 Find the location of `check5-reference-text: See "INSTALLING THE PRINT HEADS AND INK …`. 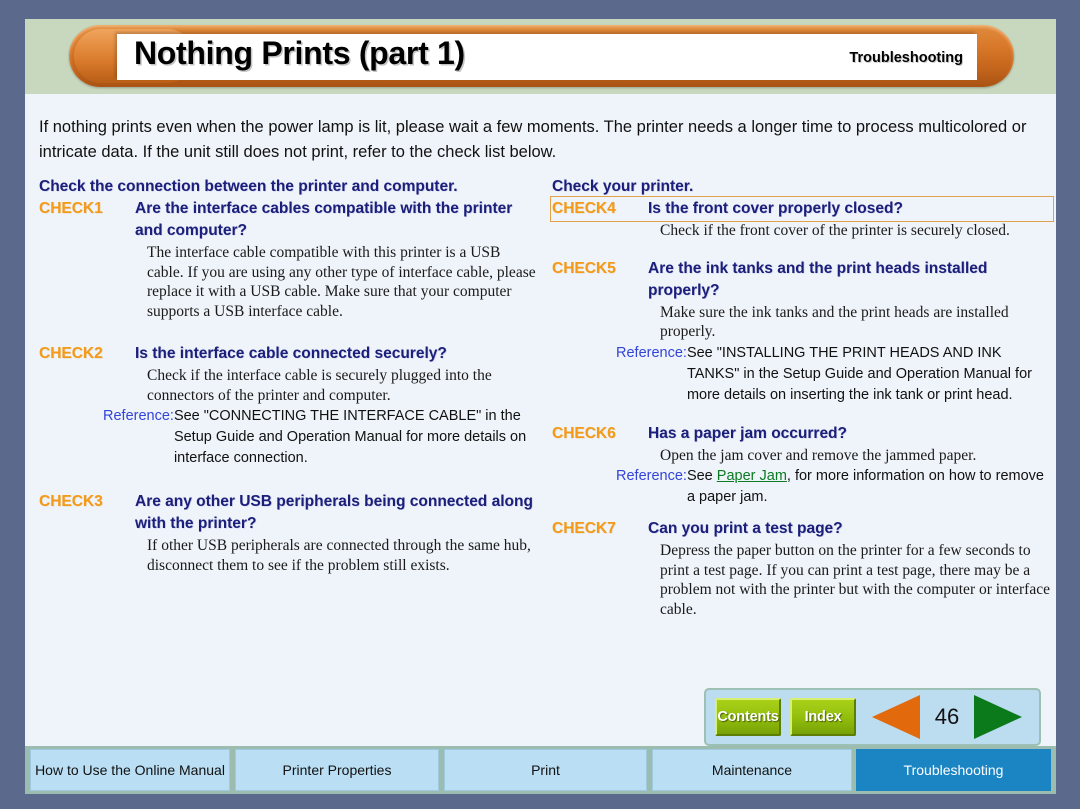

check5-reference-text: See "INSTALLING THE PRINT HEADS AND INK … is located at coordinates (859, 373).